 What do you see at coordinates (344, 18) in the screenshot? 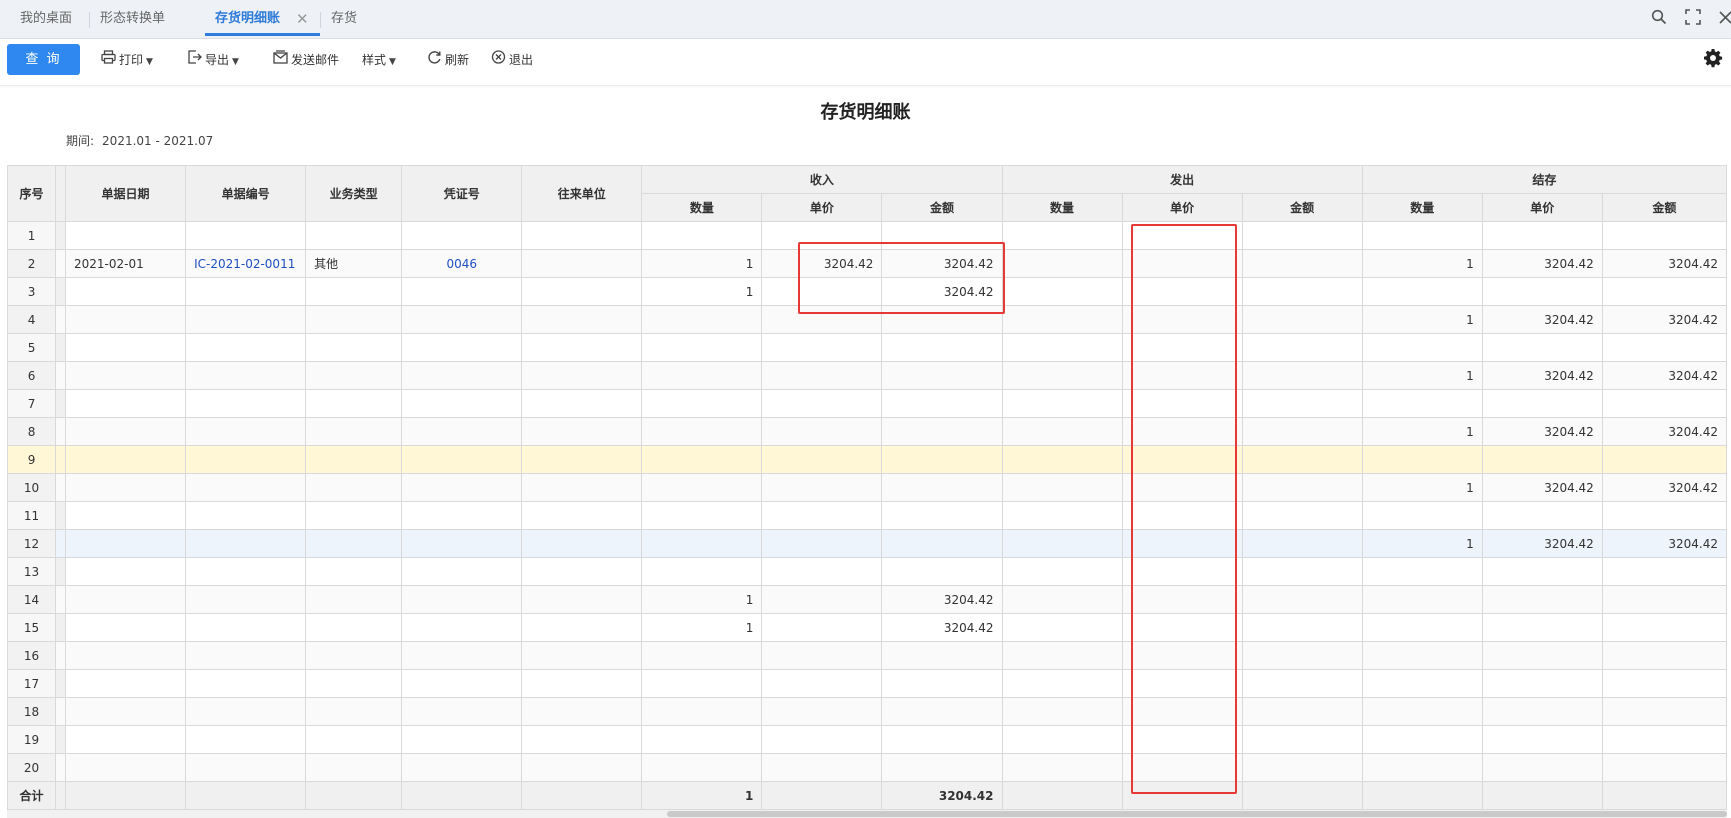
I see `tab-inventory: 存货` at bounding box center [344, 18].